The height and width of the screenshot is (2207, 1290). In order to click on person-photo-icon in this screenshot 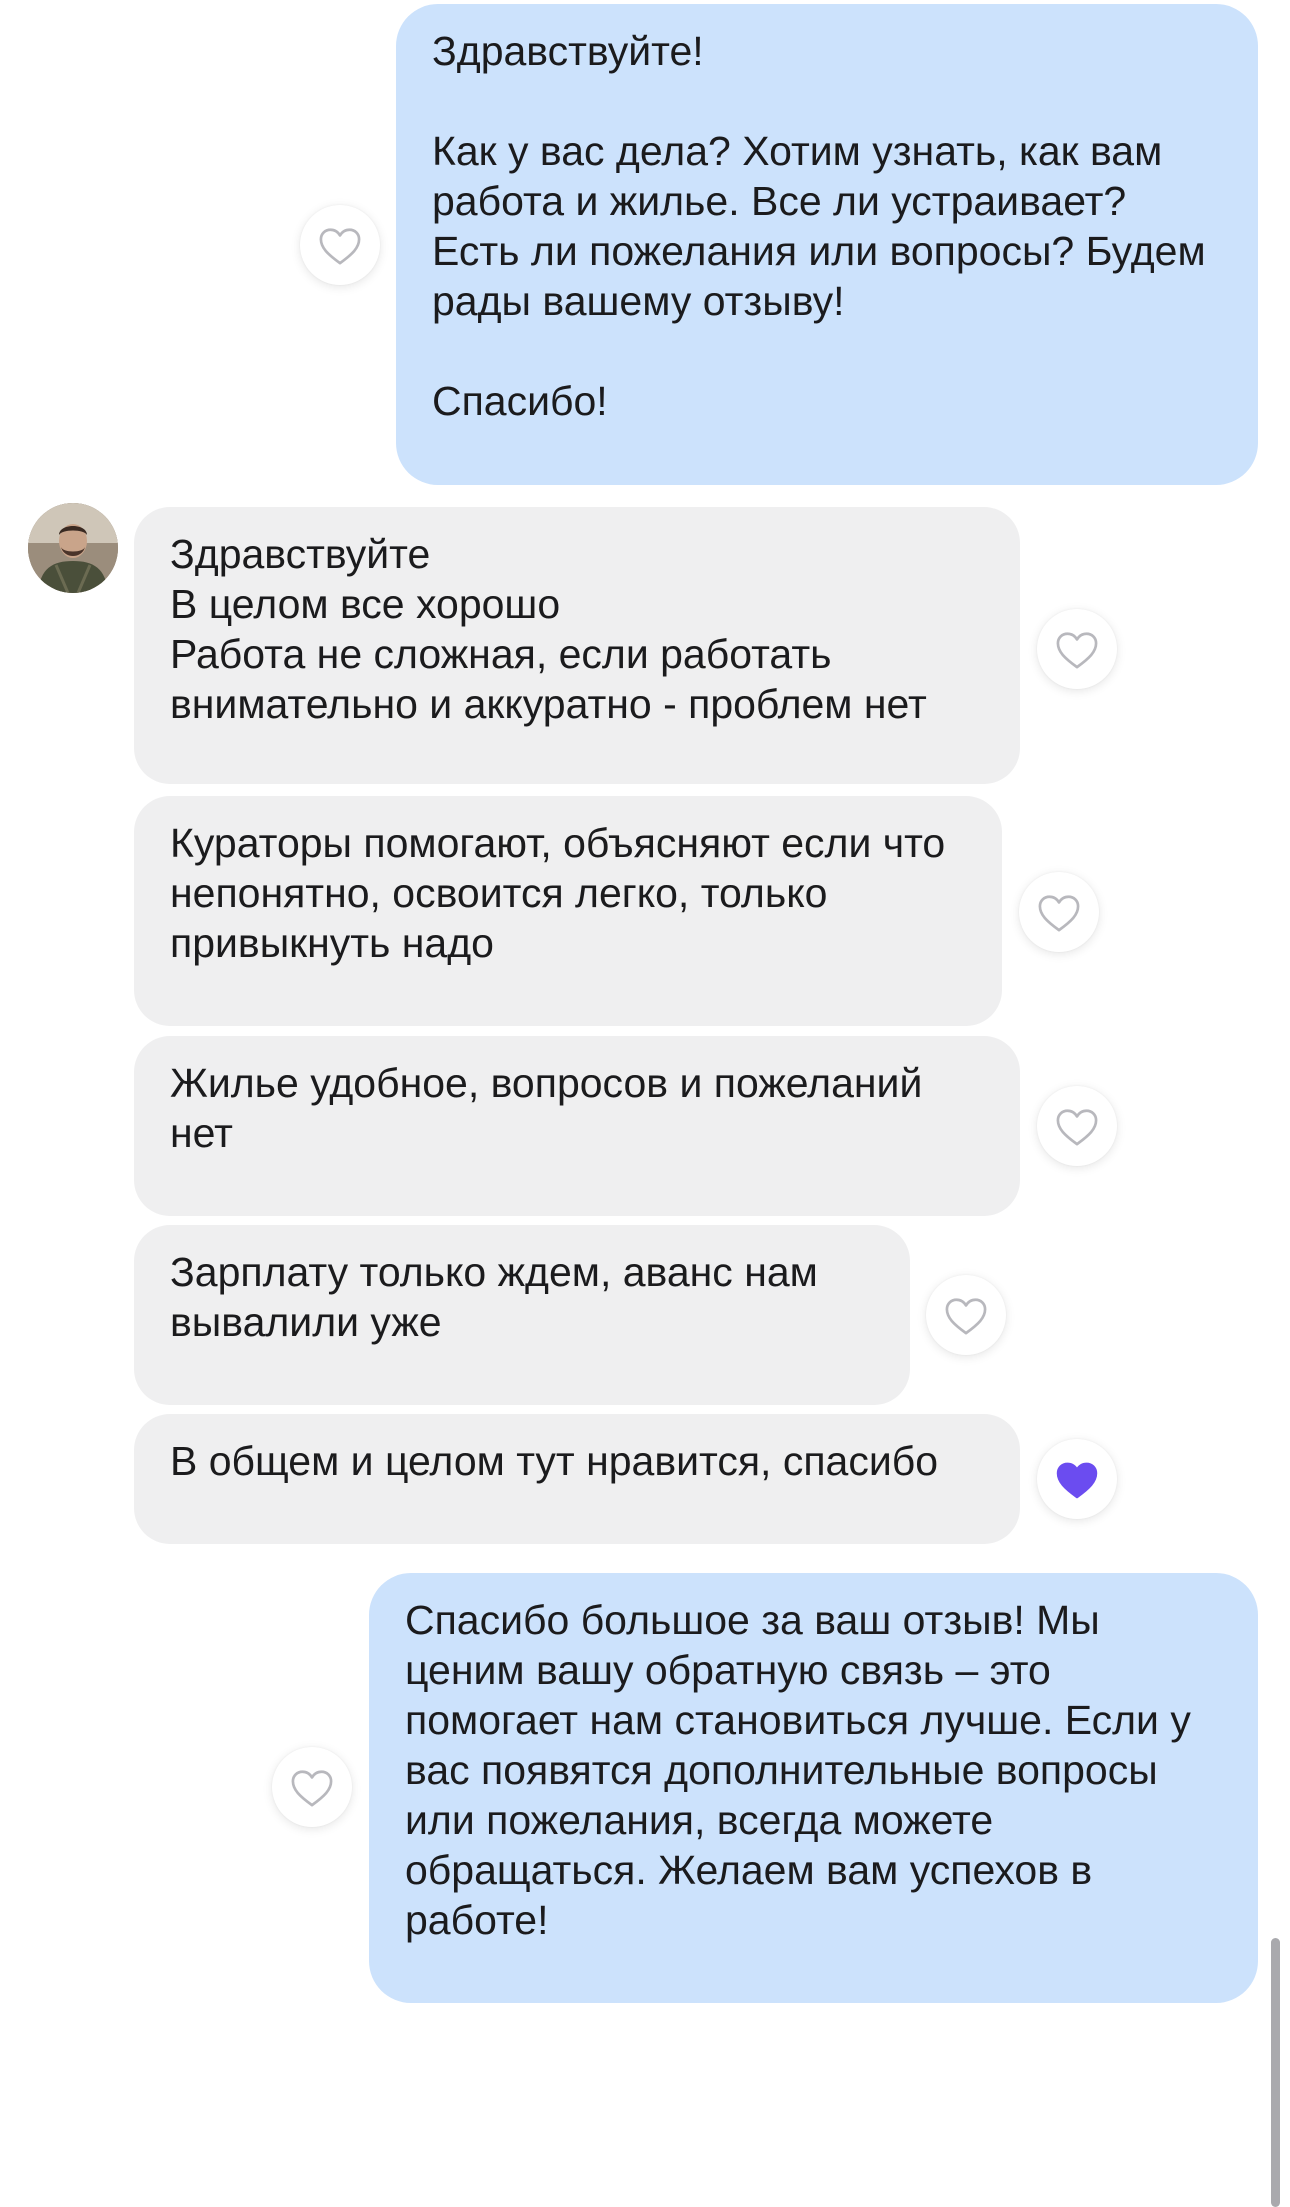, I will do `click(73, 548)`.